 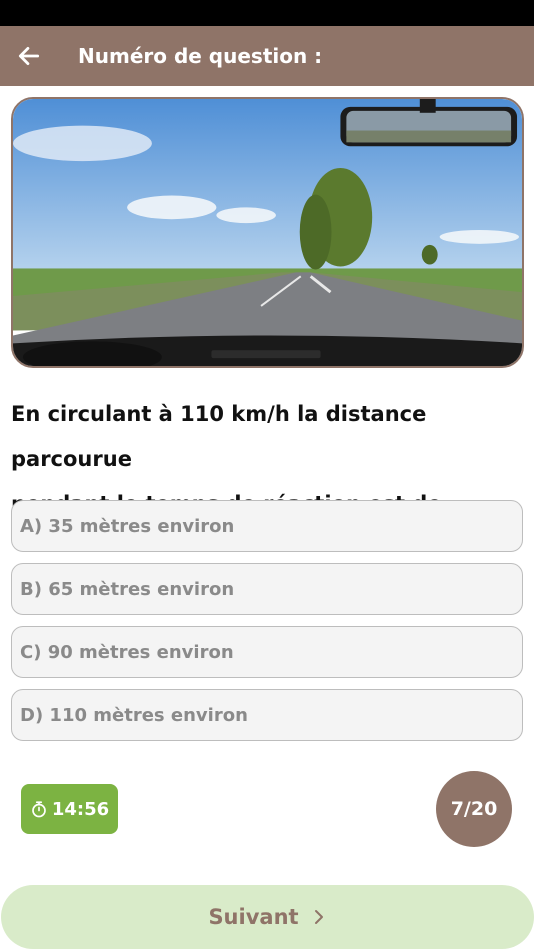 What do you see at coordinates (80, 809) in the screenshot?
I see `timer-value: 14:56` at bounding box center [80, 809].